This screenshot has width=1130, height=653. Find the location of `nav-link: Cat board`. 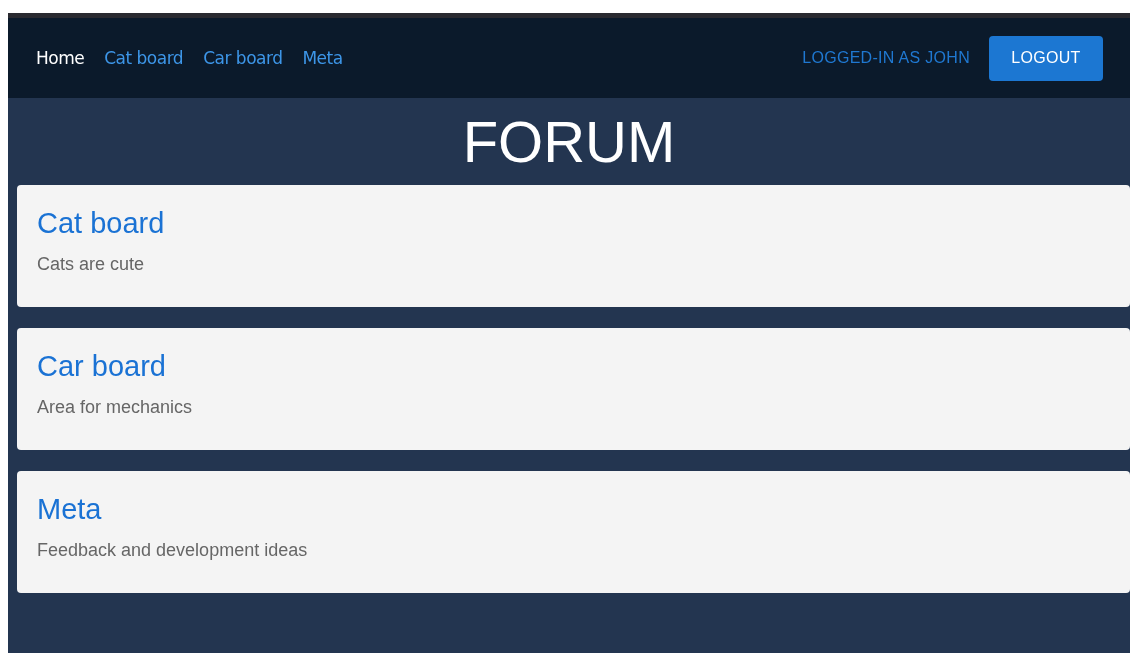

nav-link: Cat board is located at coordinates (144, 58).